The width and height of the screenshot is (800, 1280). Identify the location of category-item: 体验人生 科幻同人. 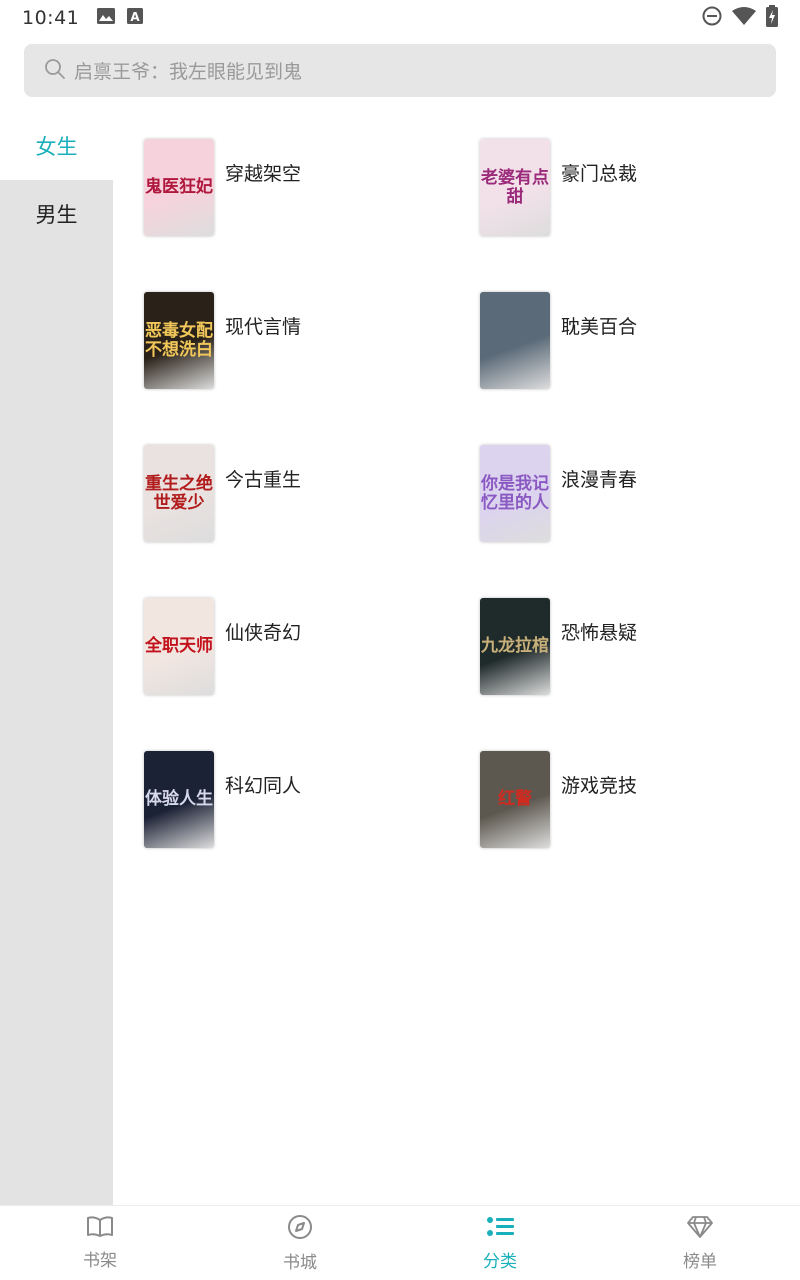
(294, 801).